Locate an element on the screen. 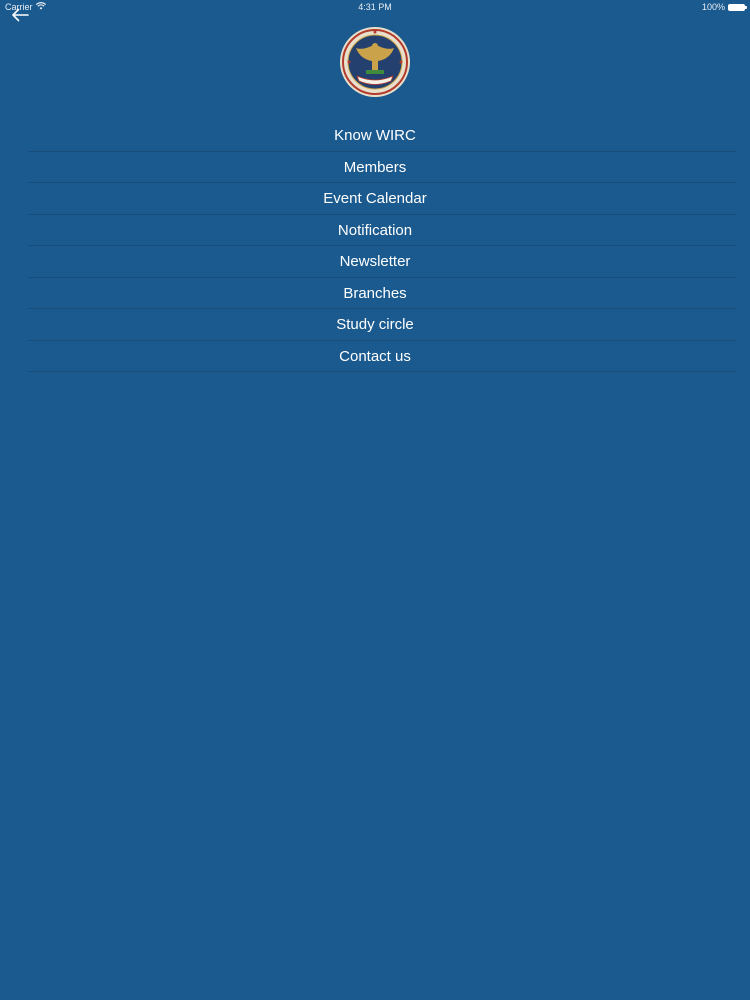 This screenshot has height=1000, width=750. menu-item-members: Members is located at coordinates (375, 167).